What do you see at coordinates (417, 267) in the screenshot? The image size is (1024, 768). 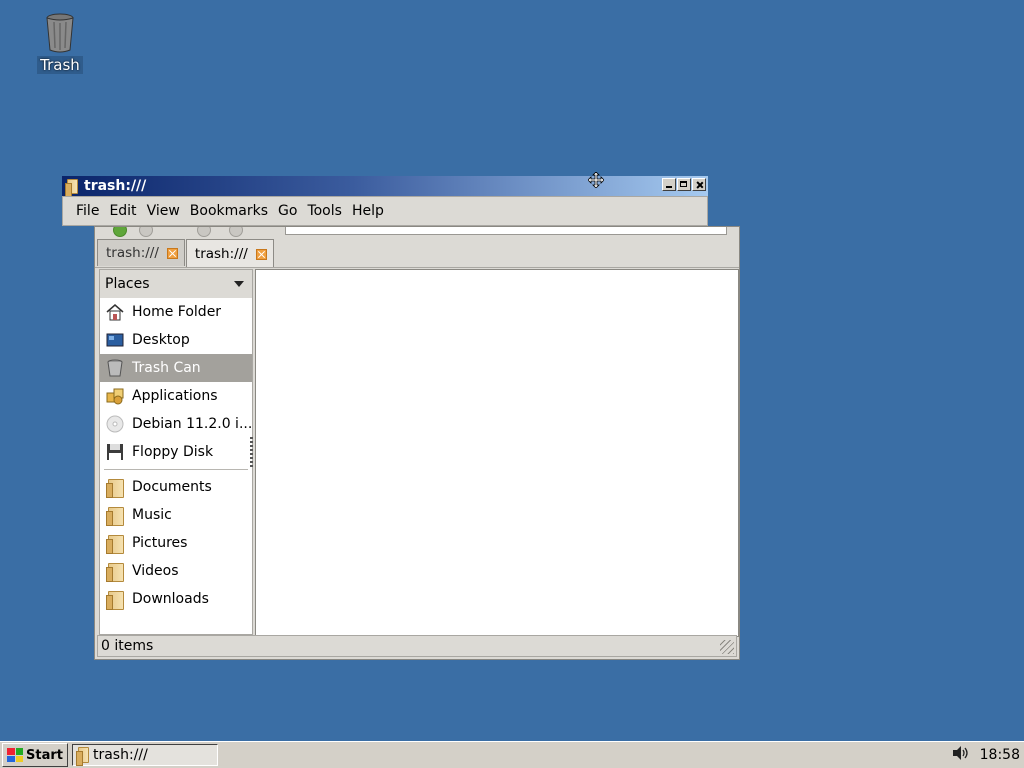 I see `tab-divider` at bounding box center [417, 267].